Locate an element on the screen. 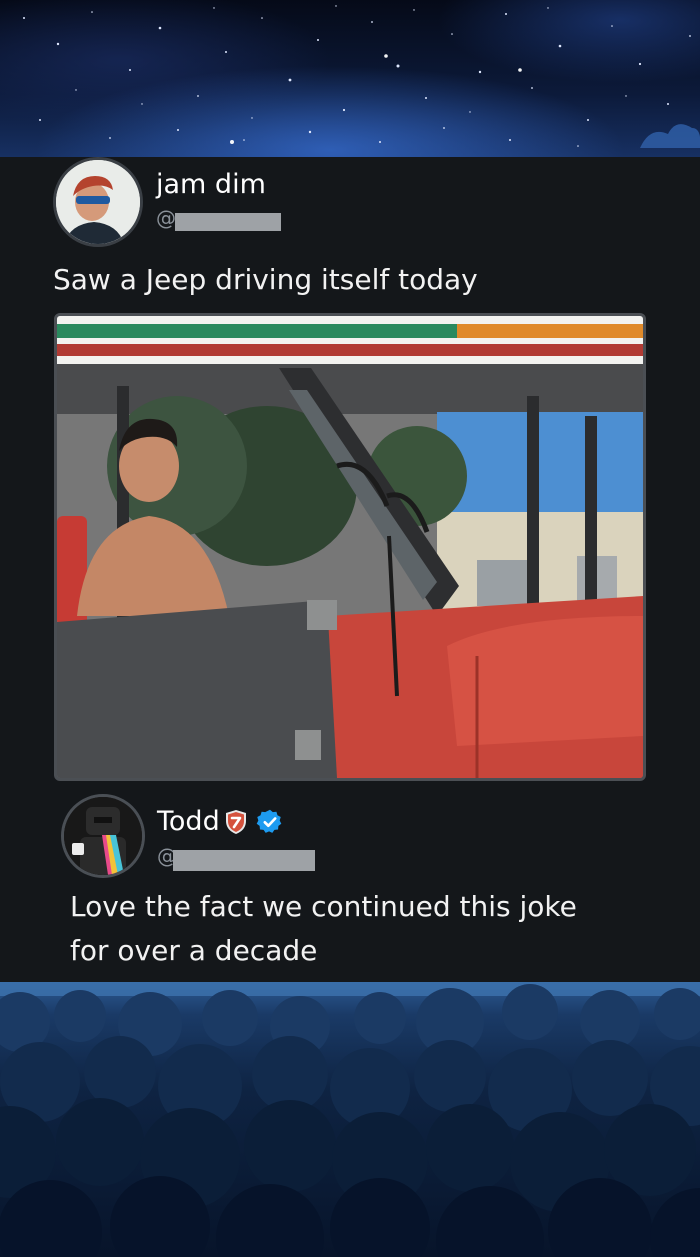  reply-text-line-1: Love the fact we continued this joke is located at coordinates (323, 906).